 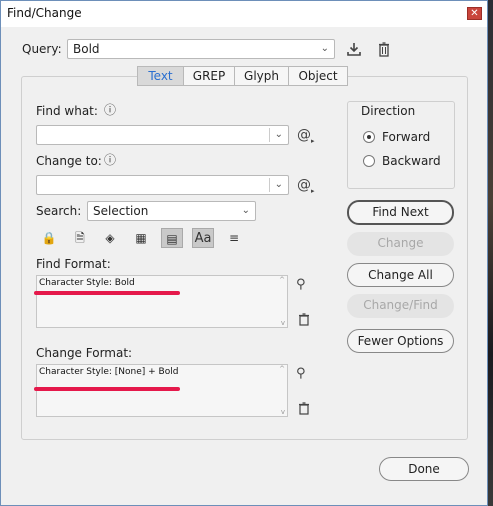 I want to click on close-button: ✕, so click(x=474, y=13).